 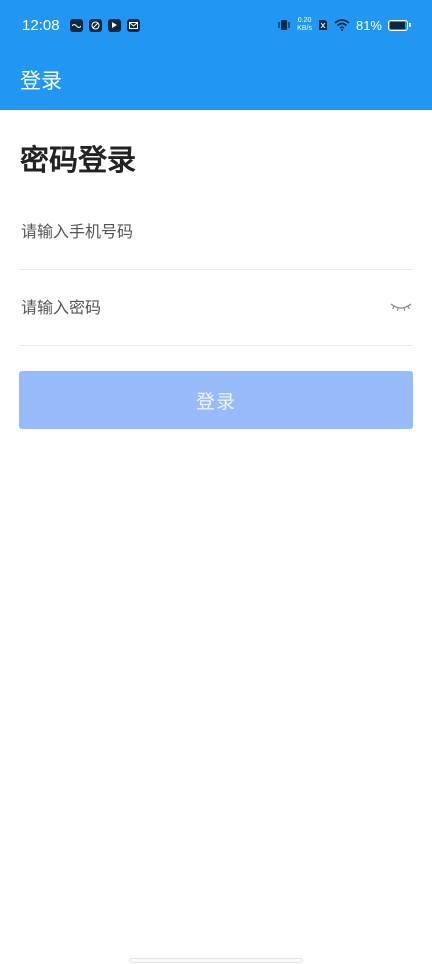 What do you see at coordinates (368, 25) in the screenshot?
I see `battery-percent: 81%` at bounding box center [368, 25].